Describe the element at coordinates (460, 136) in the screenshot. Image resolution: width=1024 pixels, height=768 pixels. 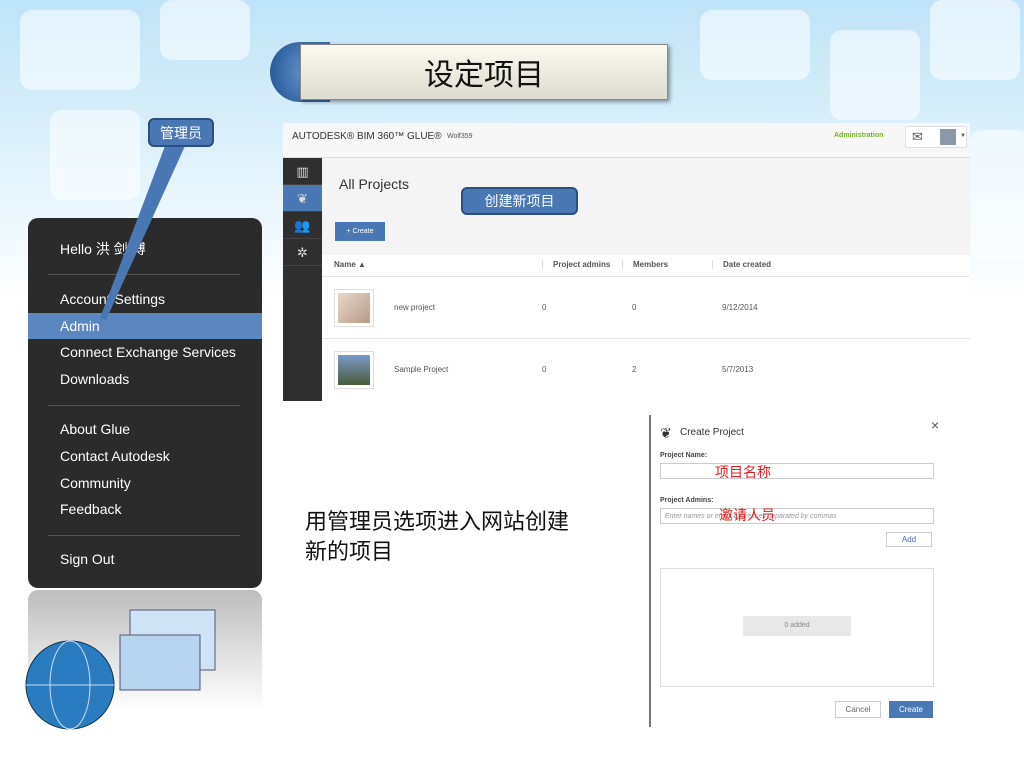
I see `account-name: Wolf359` at that location.